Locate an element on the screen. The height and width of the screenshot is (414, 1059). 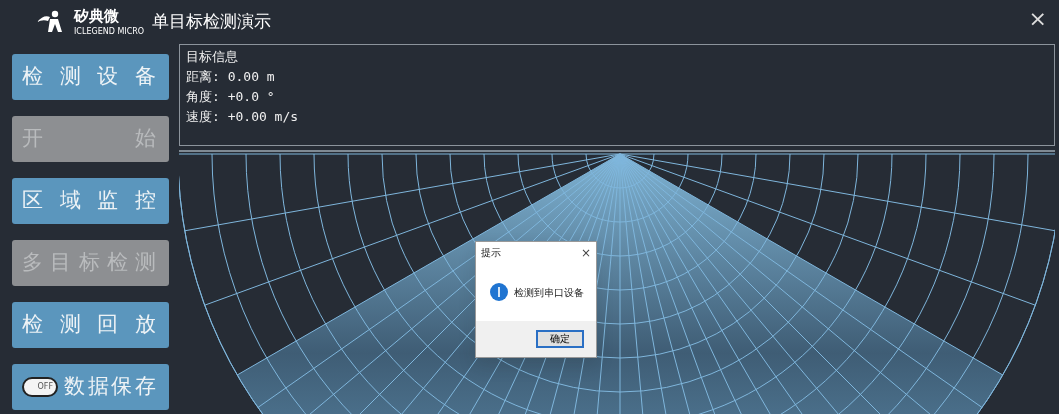
info-line: 速度: +0.00 m/s is located at coordinates (243, 117).